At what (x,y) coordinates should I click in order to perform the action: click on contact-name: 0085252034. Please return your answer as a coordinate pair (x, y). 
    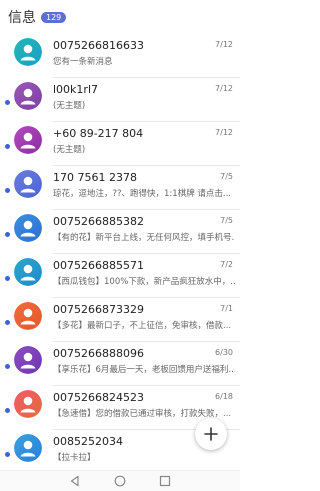
    Looking at the image, I should click on (88, 441).